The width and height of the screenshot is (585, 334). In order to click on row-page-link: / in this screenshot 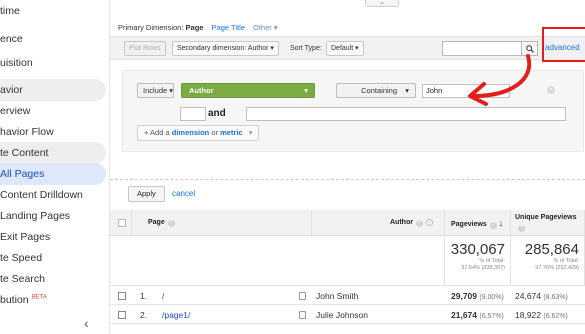, I will do `click(163, 296)`.